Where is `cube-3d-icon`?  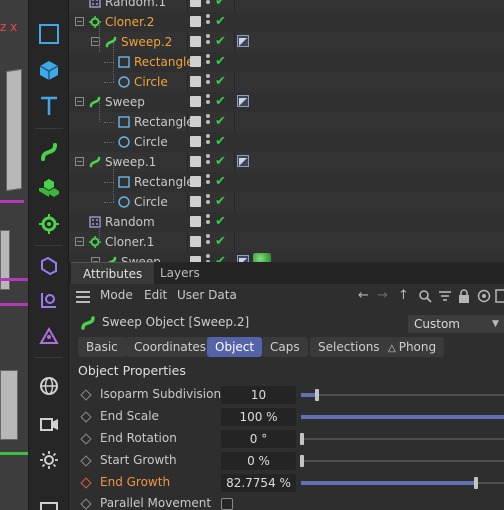
cube-3d-icon is located at coordinates (49, 70).